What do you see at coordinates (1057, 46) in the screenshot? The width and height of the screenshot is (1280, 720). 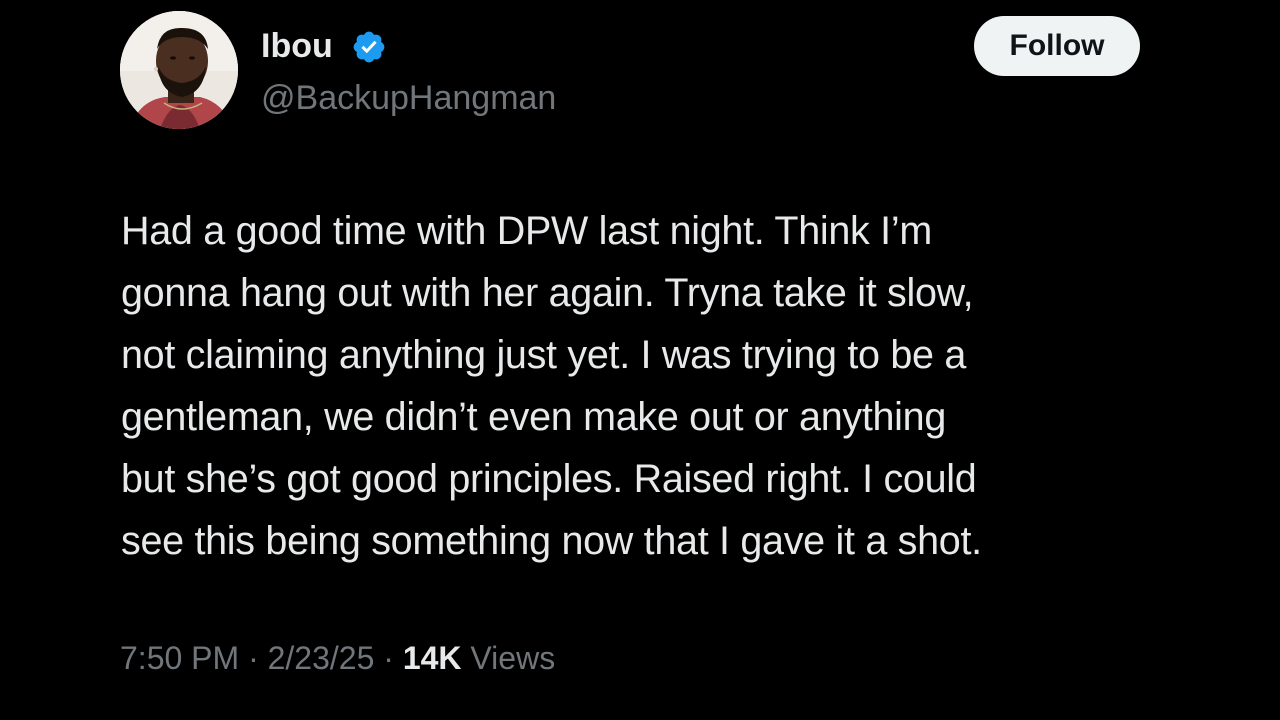 I see `follow-button: Follow` at bounding box center [1057, 46].